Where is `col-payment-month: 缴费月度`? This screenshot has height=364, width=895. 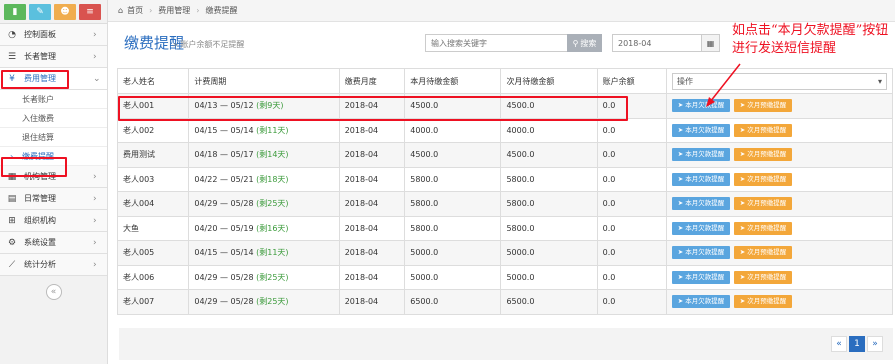
col-payment-month: 缴费月度 is located at coordinates (372, 81).